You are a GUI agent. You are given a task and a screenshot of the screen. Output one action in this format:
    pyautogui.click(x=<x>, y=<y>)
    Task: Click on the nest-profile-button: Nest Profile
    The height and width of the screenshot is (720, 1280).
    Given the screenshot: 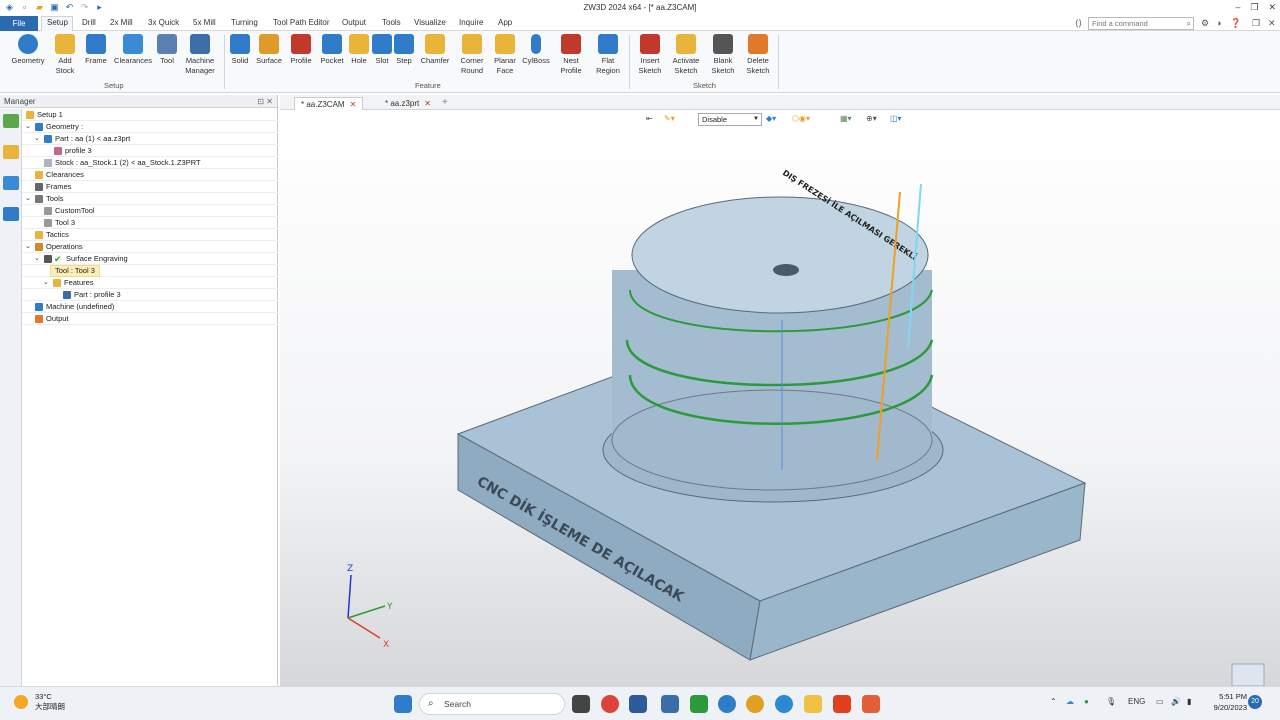 What is the action you would take?
    pyautogui.click(x=571, y=55)
    